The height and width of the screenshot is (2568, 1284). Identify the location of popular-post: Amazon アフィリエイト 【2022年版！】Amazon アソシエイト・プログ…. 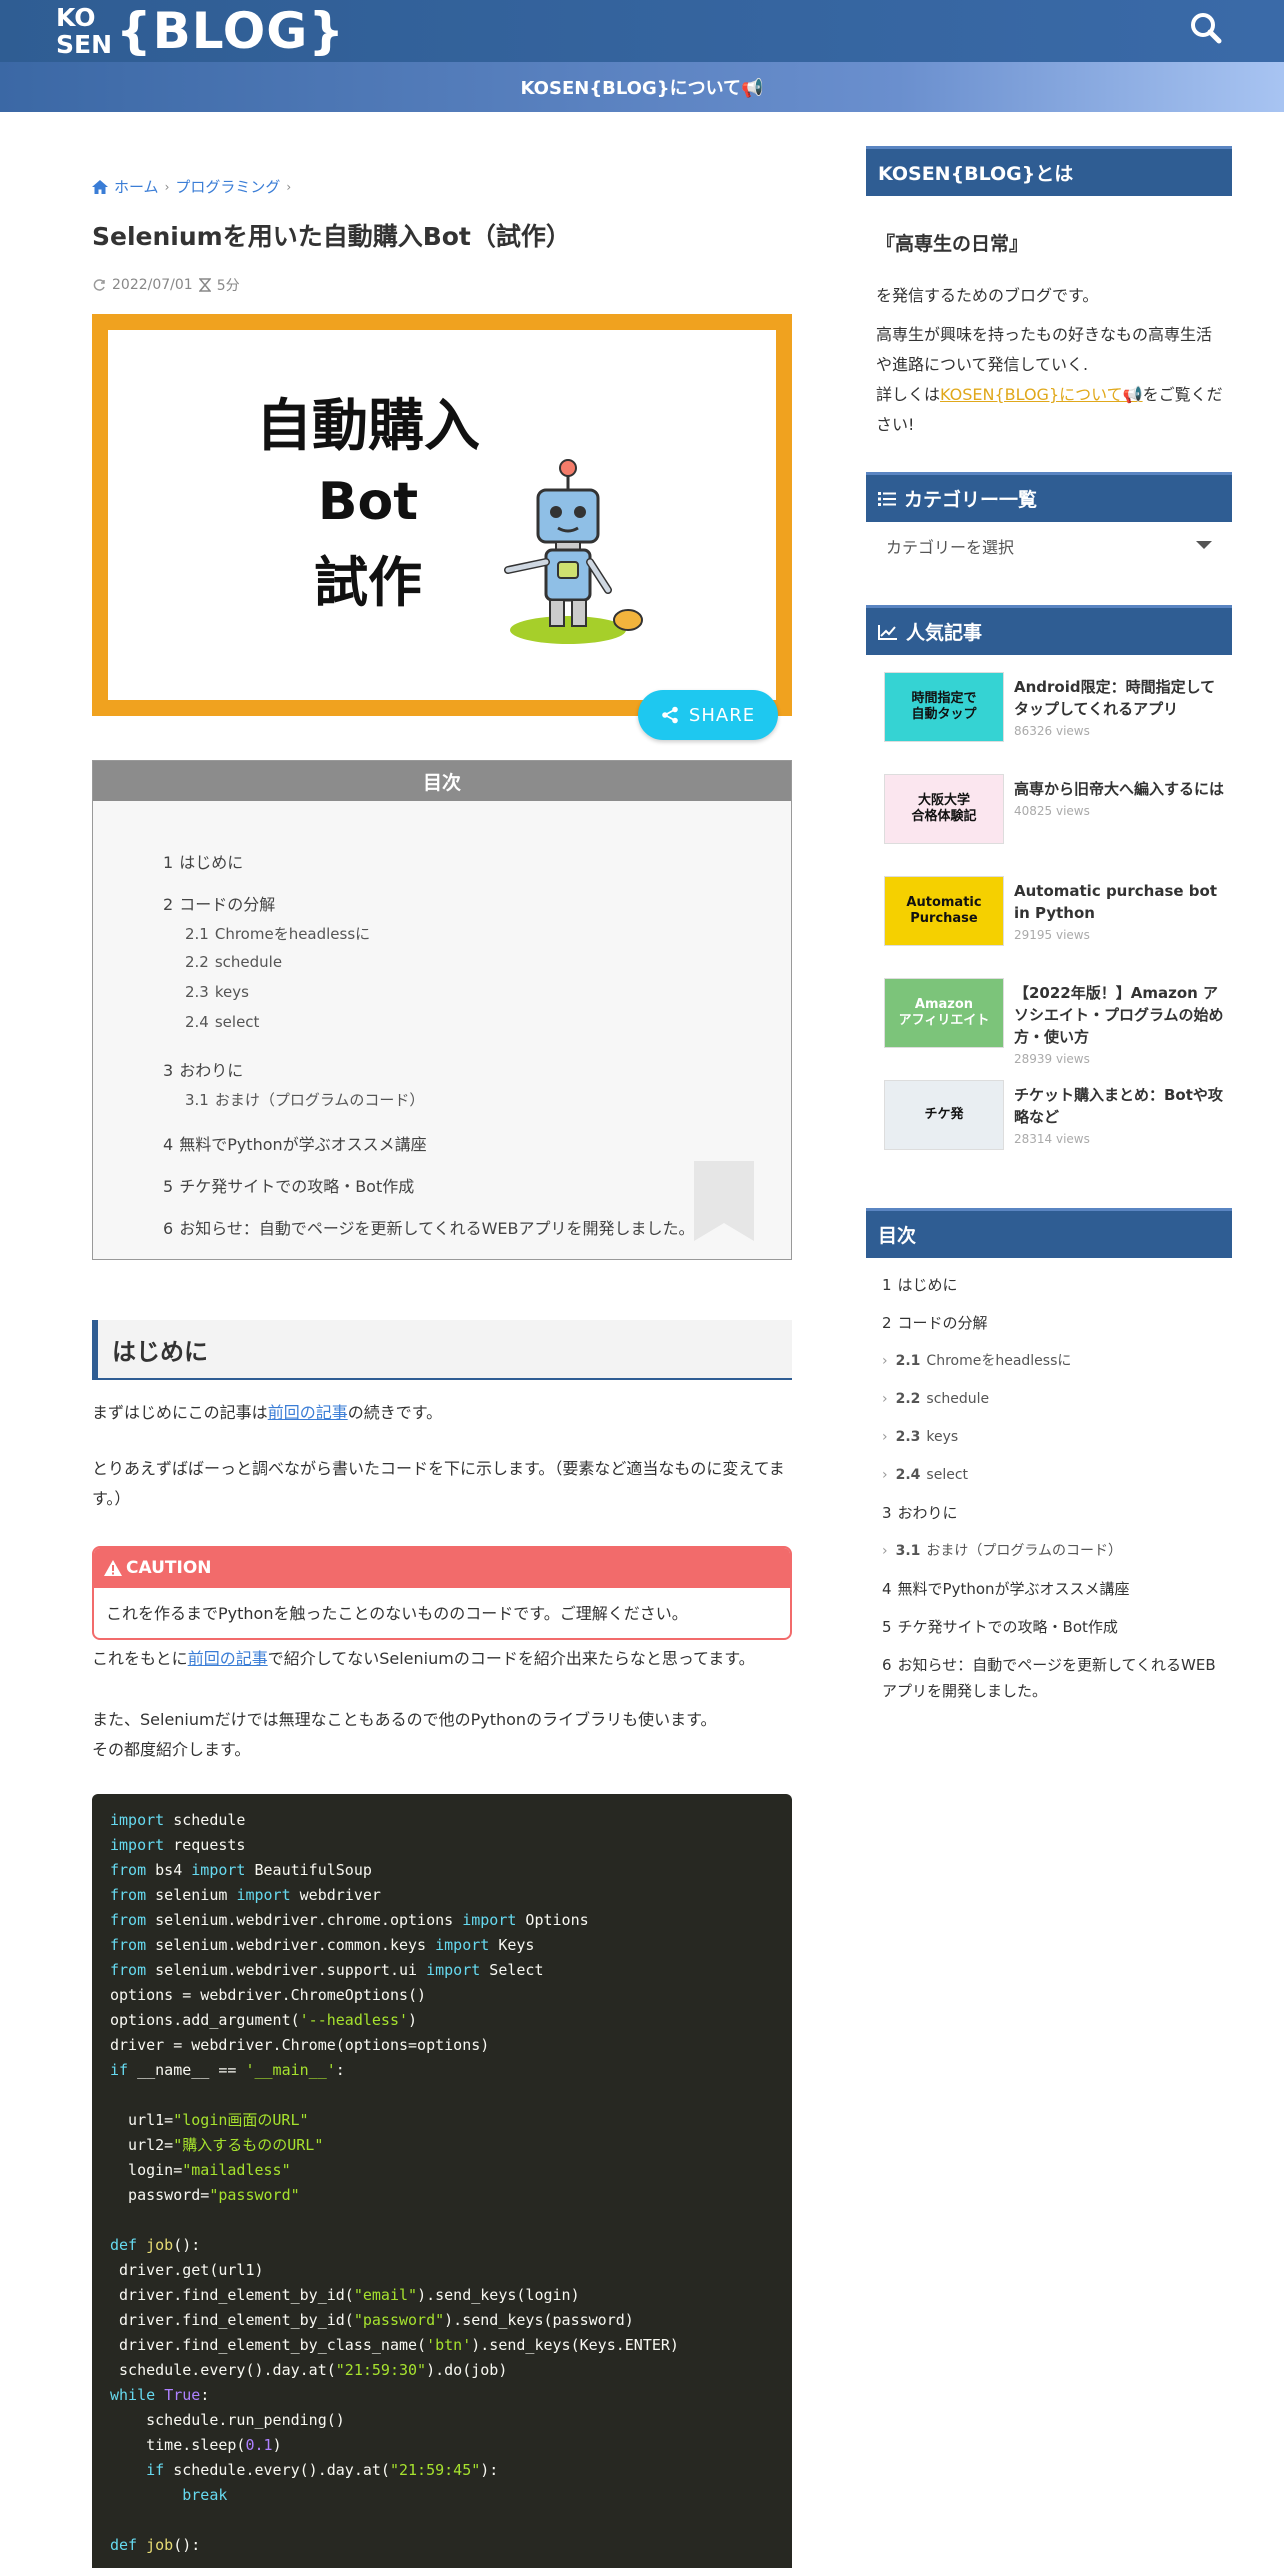
(1058, 1022).